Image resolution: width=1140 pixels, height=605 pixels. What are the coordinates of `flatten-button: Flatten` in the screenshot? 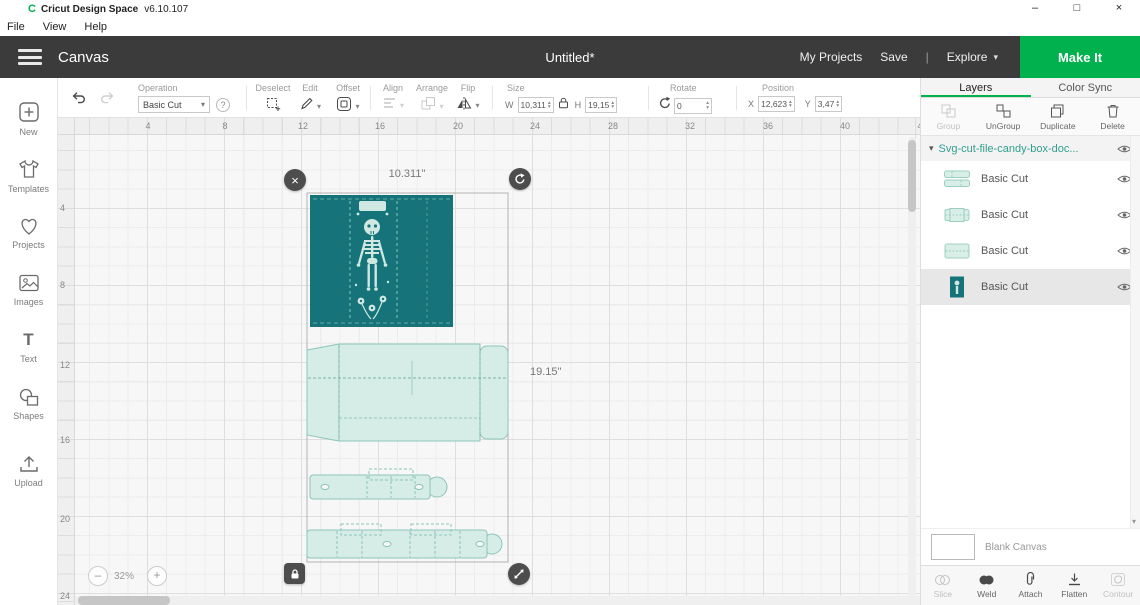 It's located at (1074, 585).